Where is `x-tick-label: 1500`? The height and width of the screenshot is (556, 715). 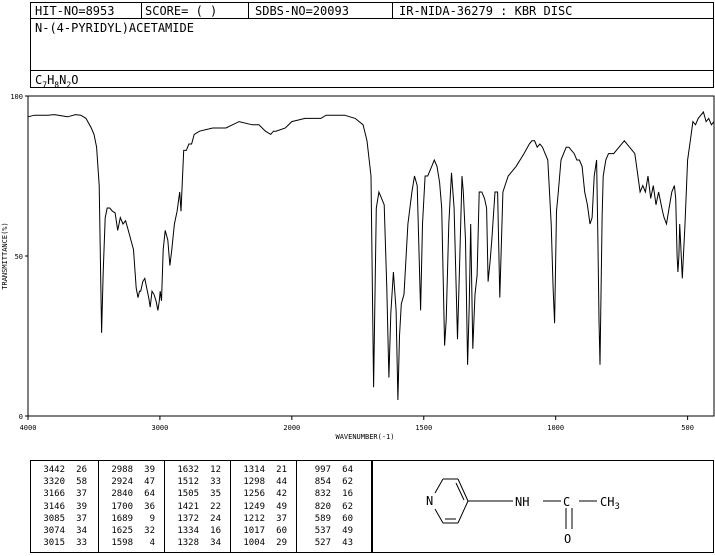 x-tick-label: 1500 is located at coordinates (423, 428).